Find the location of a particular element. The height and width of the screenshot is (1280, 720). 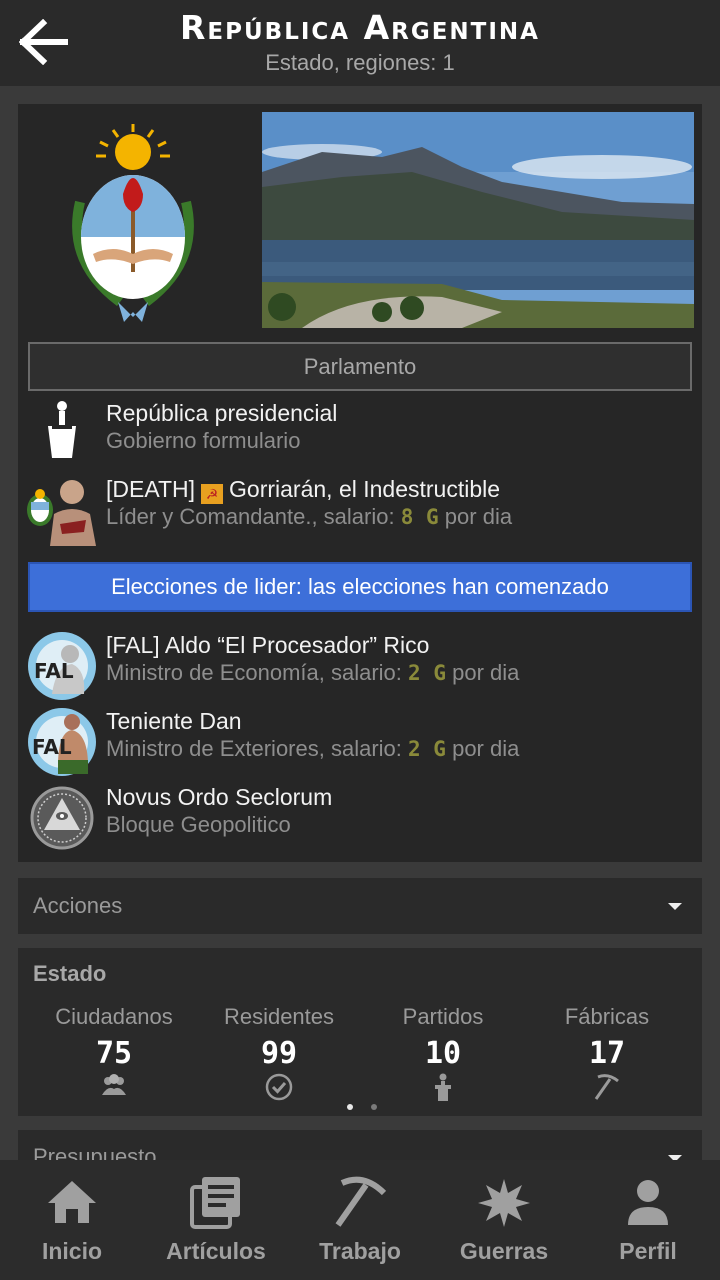

stat-value: 99 is located at coordinates (279, 1053).